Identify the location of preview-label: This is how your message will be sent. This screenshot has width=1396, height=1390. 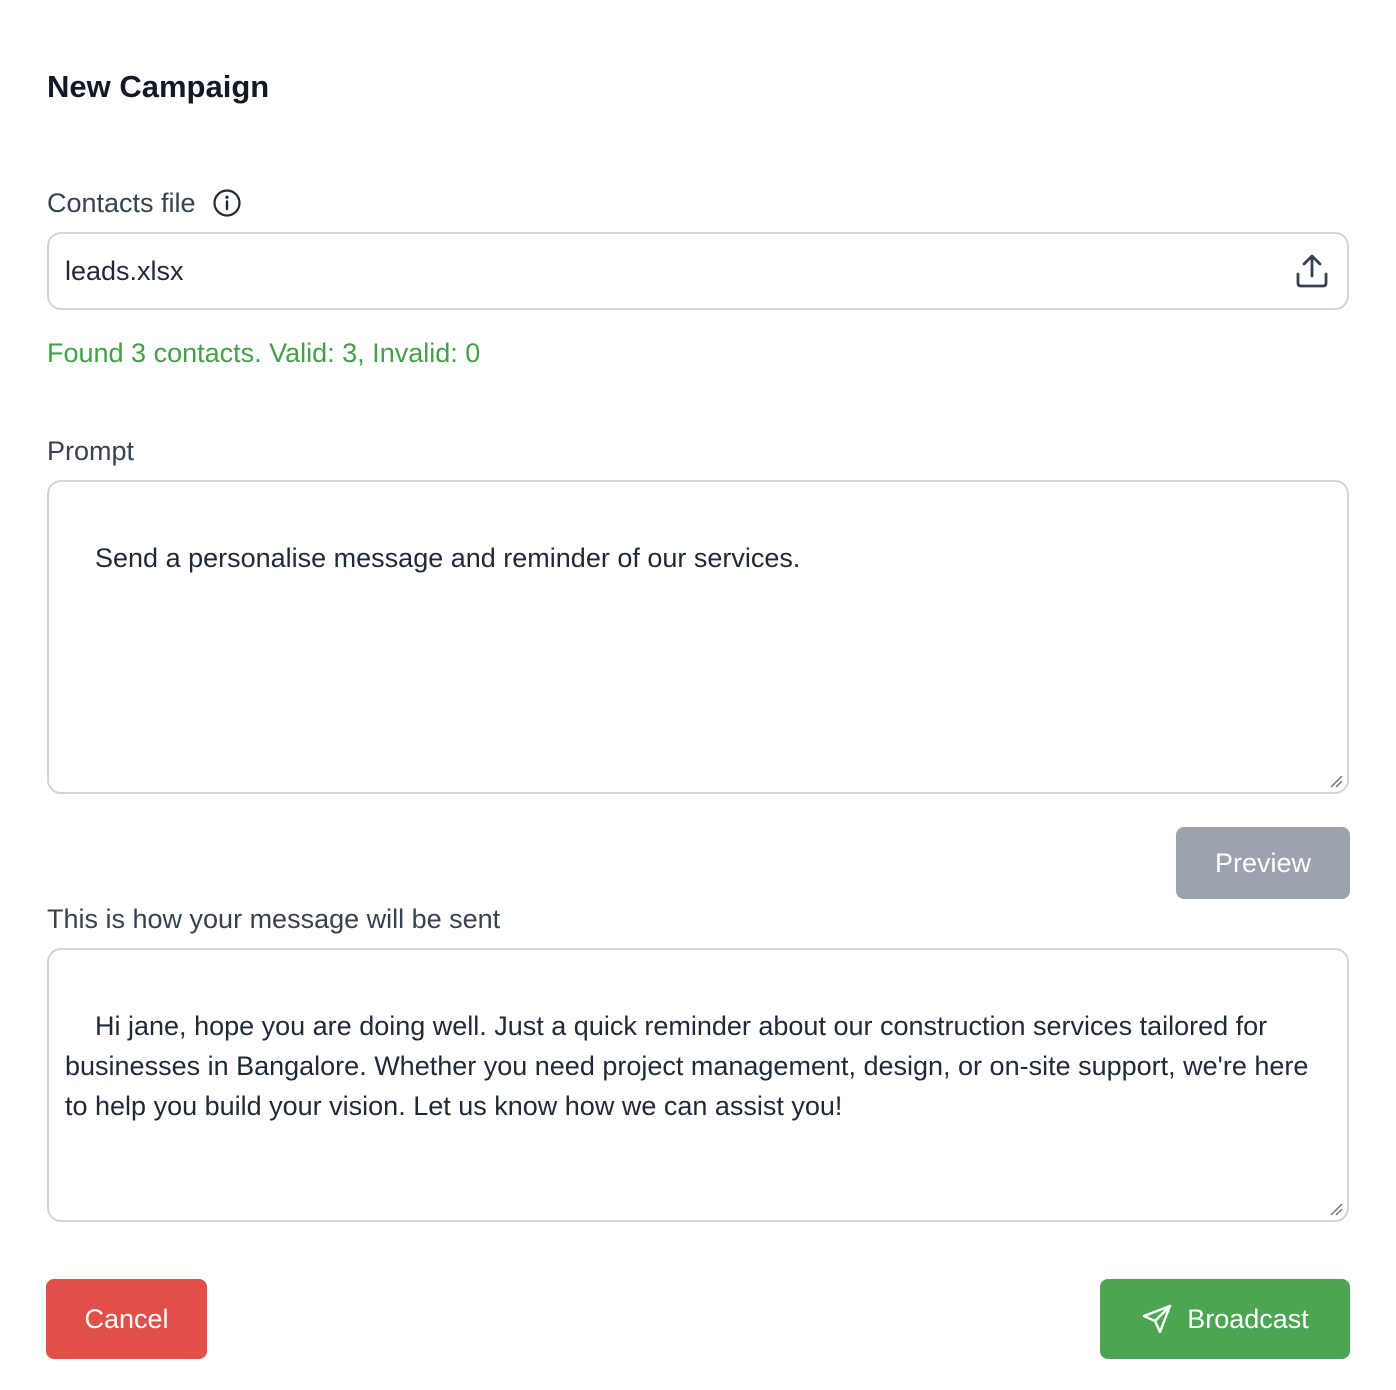
(274, 919).